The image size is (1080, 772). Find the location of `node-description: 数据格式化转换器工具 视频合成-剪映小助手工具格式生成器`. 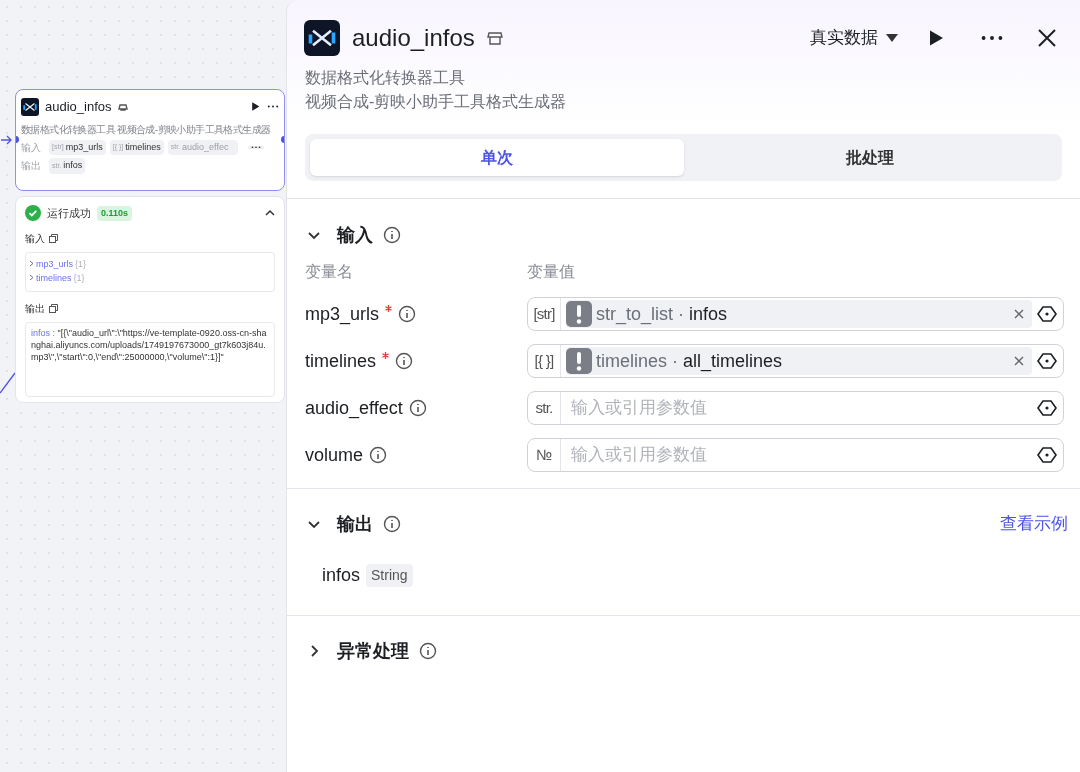

node-description: 数据格式化转换器工具 视频合成-剪映小助手工具格式生成器 is located at coordinates (146, 129).